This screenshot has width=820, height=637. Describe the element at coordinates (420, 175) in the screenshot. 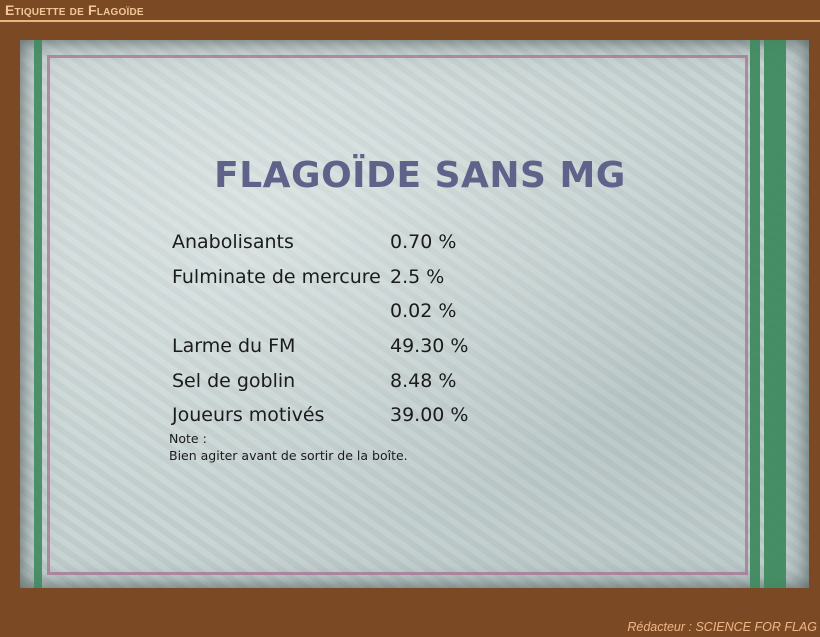

I see `label-heading: FLAGOÏDE SANS MG` at that location.